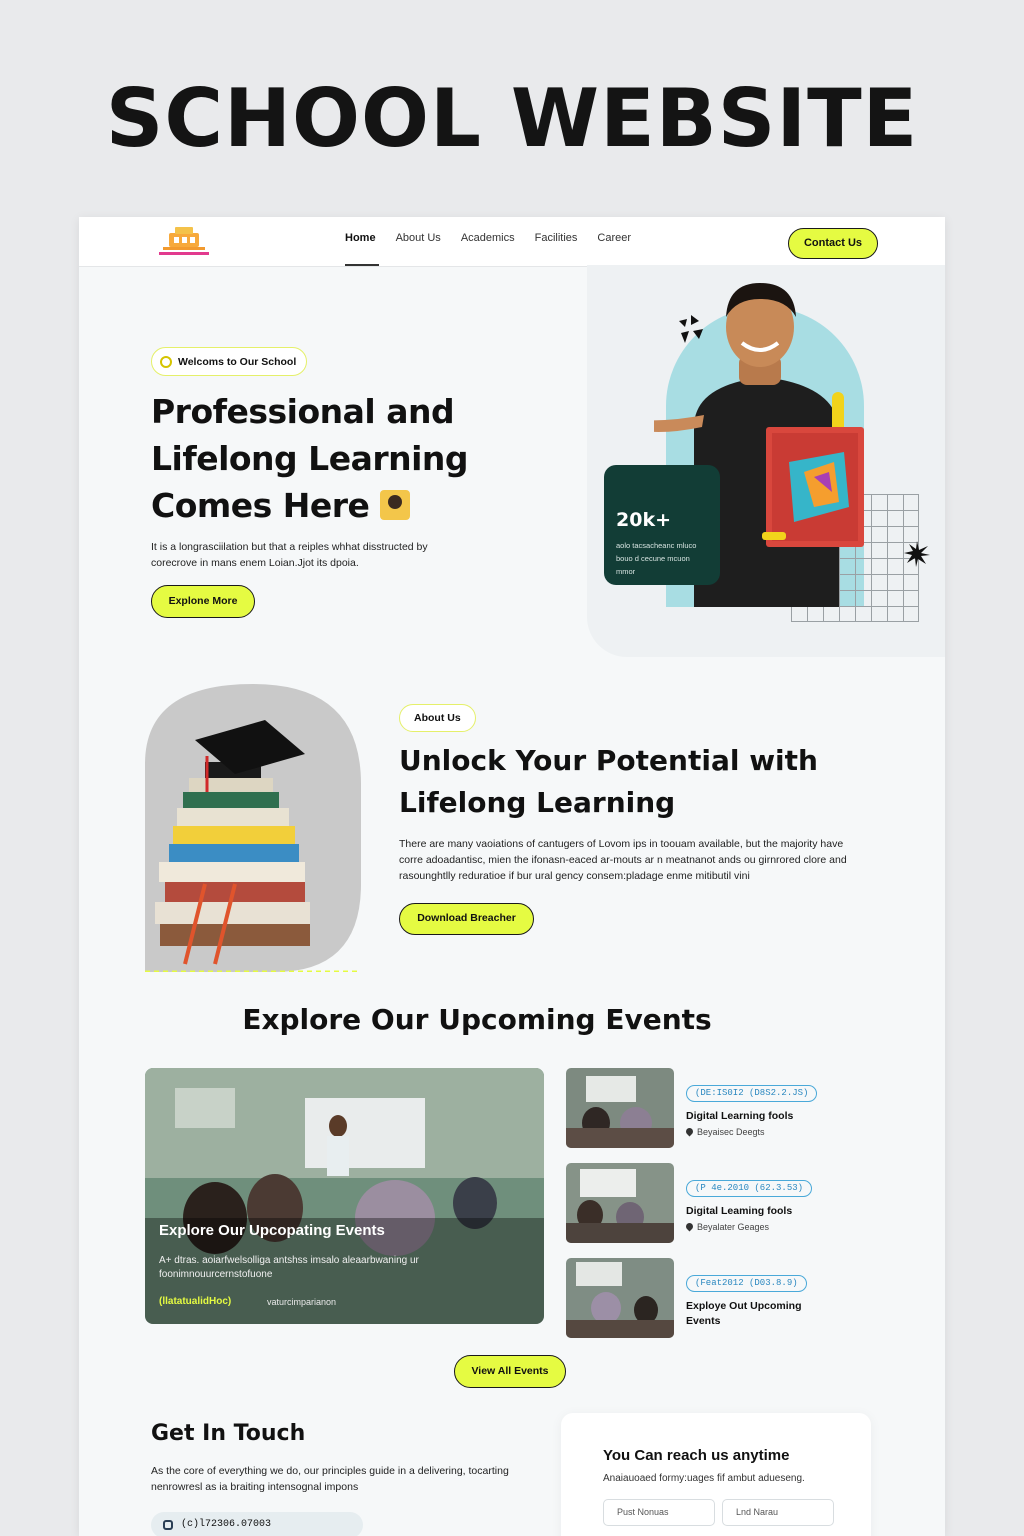 This screenshot has height=1536, width=1024. Describe the element at coordinates (778, 1512) in the screenshot. I see `last-name-field: Lnd Narau` at that location.